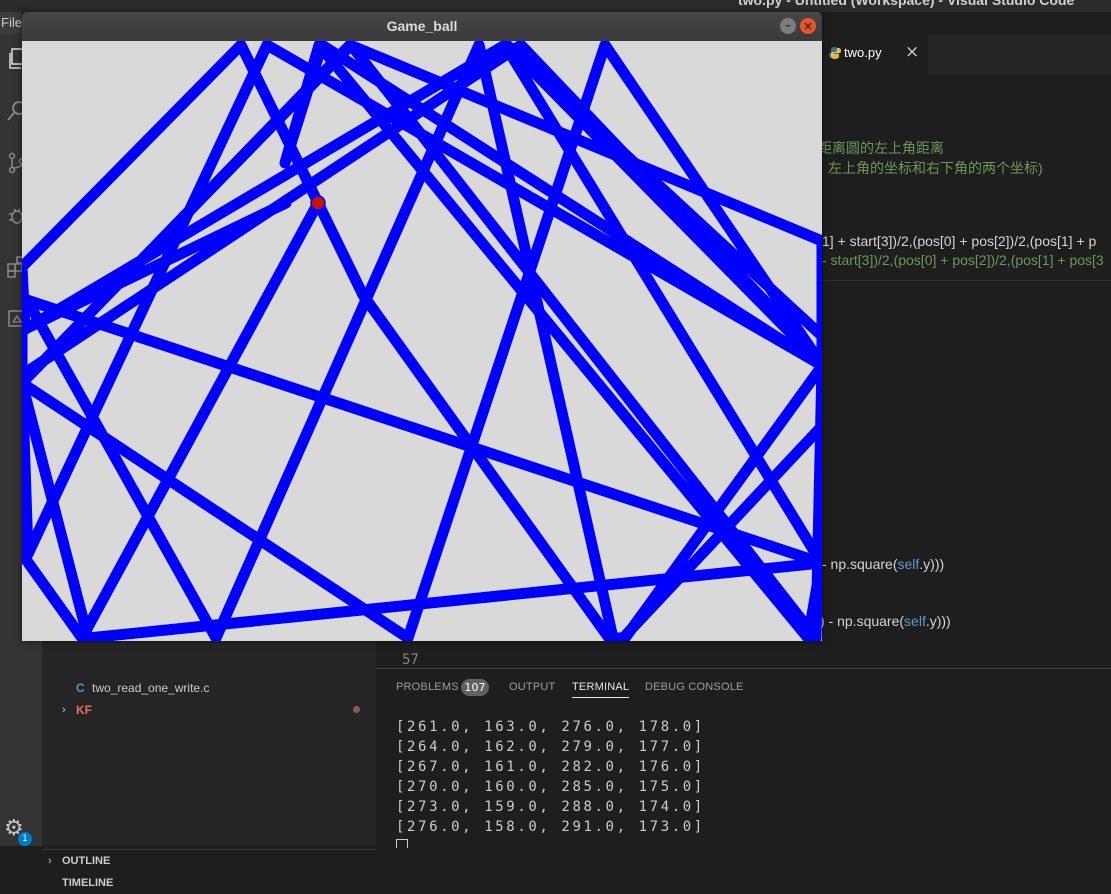 The image size is (1111, 894). I want to click on tab-terminal: TERMINAL, so click(601, 689).